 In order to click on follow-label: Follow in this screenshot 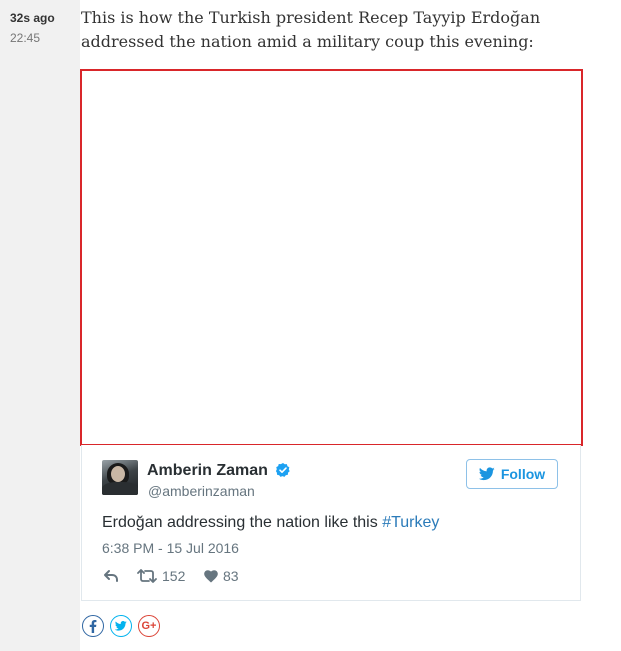, I will do `click(523, 474)`.